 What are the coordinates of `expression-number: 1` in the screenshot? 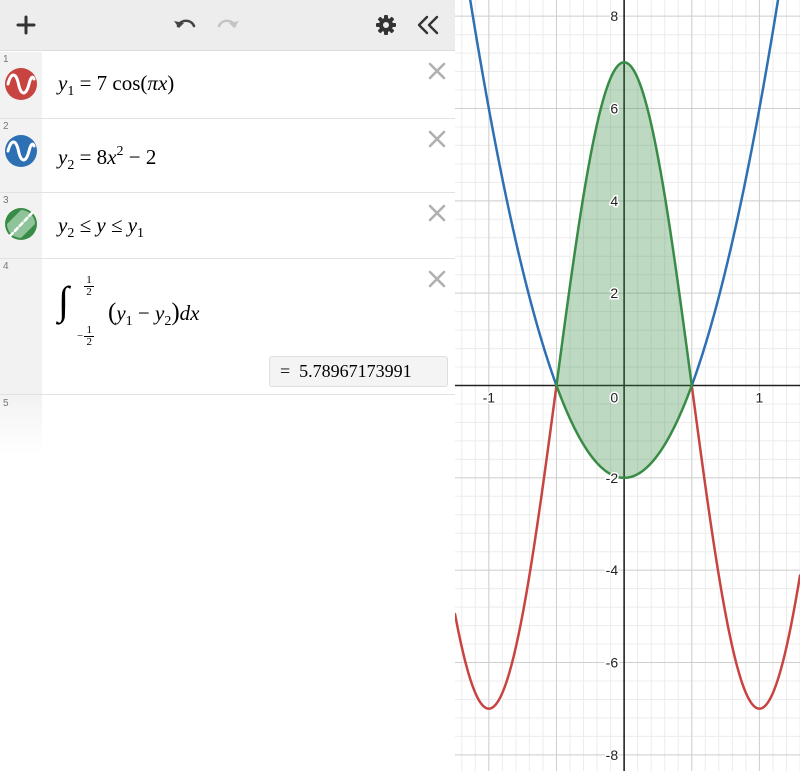 It's located at (6, 59).